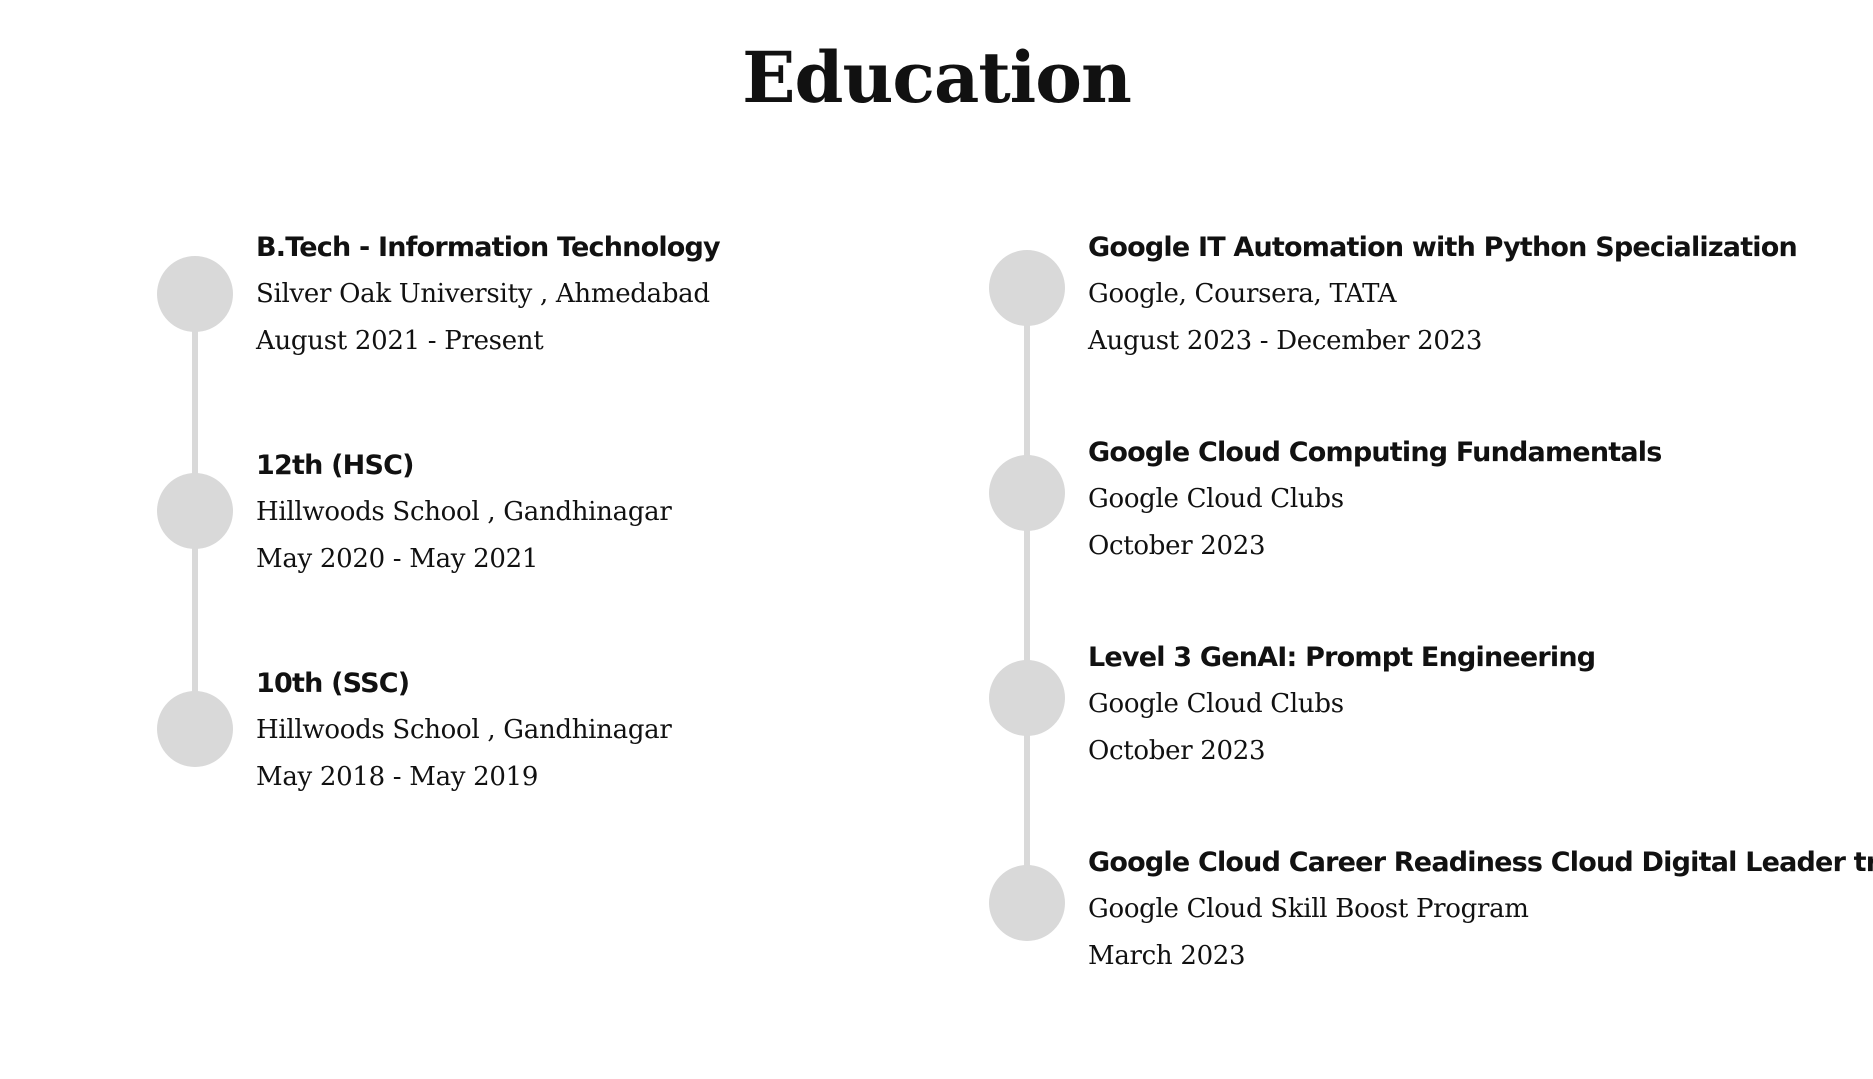 The width and height of the screenshot is (1873, 1079). Describe the element at coordinates (1027, 595) in the screenshot. I see `timeline-line` at that location.